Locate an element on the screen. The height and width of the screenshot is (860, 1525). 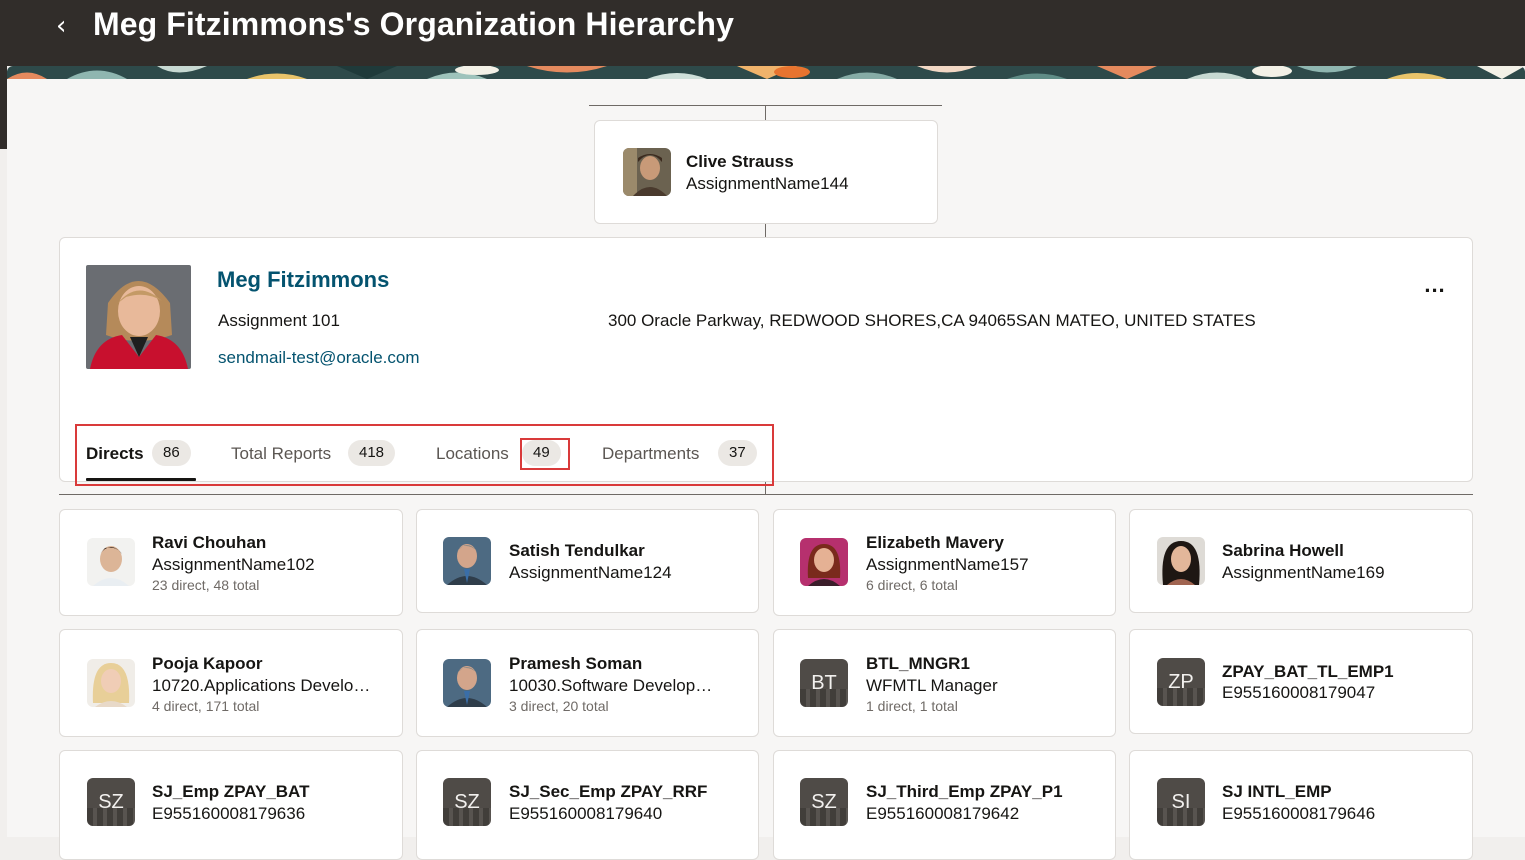
initials-avatar: SI is located at coordinates (1181, 802).